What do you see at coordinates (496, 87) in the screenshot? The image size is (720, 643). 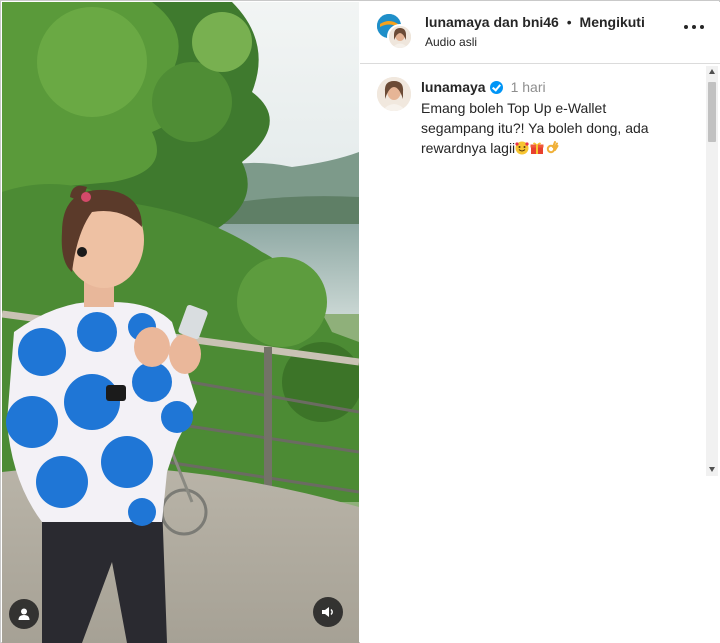 I see `verified-badge-icon` at bounding box center [496, 87].